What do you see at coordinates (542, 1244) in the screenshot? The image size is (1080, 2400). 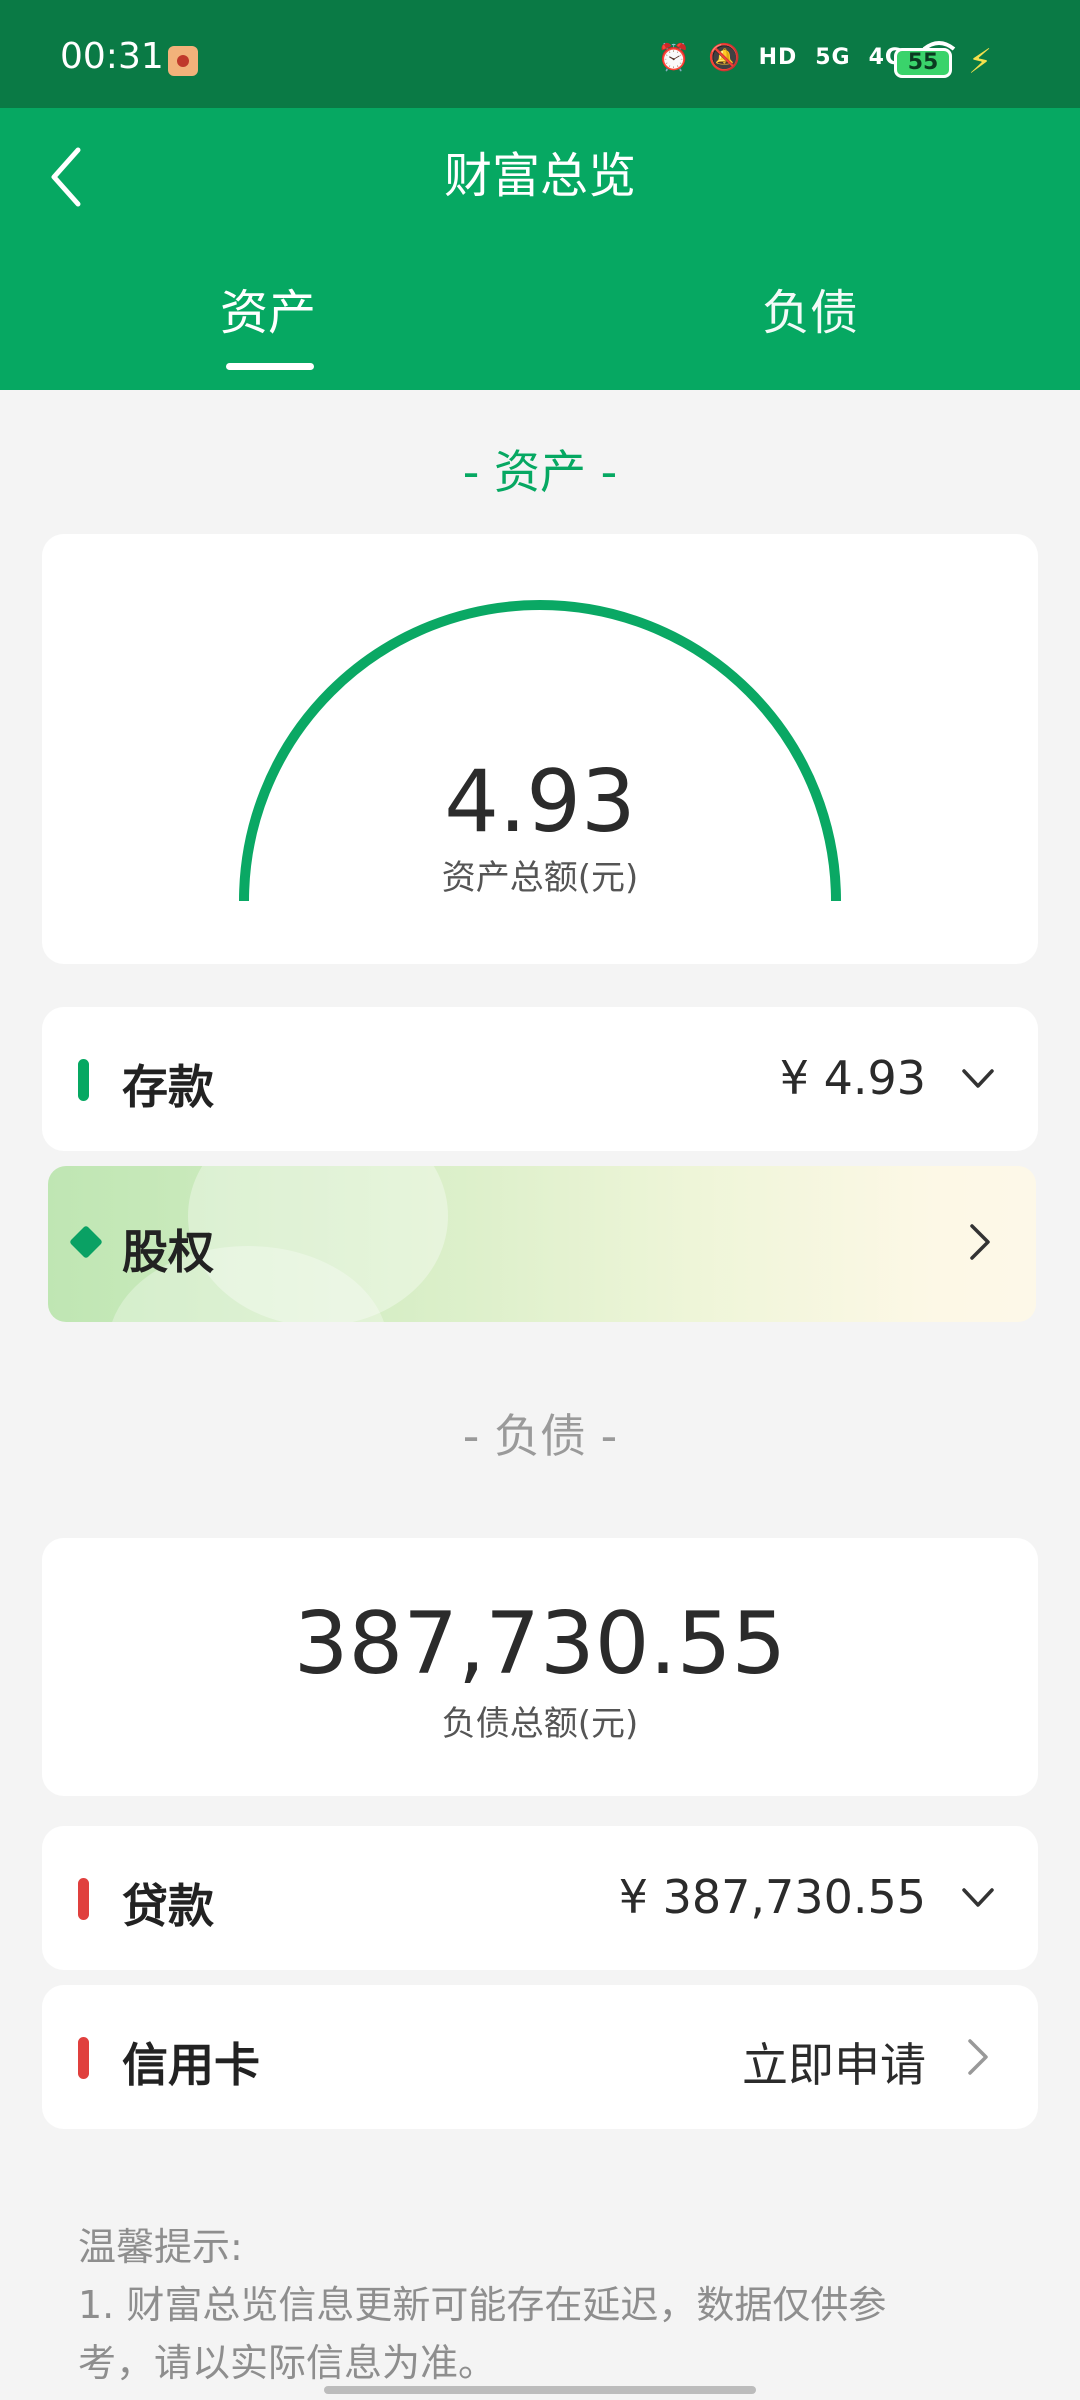 I see `equity-row: 股权` at bounding box center [542, 1244].